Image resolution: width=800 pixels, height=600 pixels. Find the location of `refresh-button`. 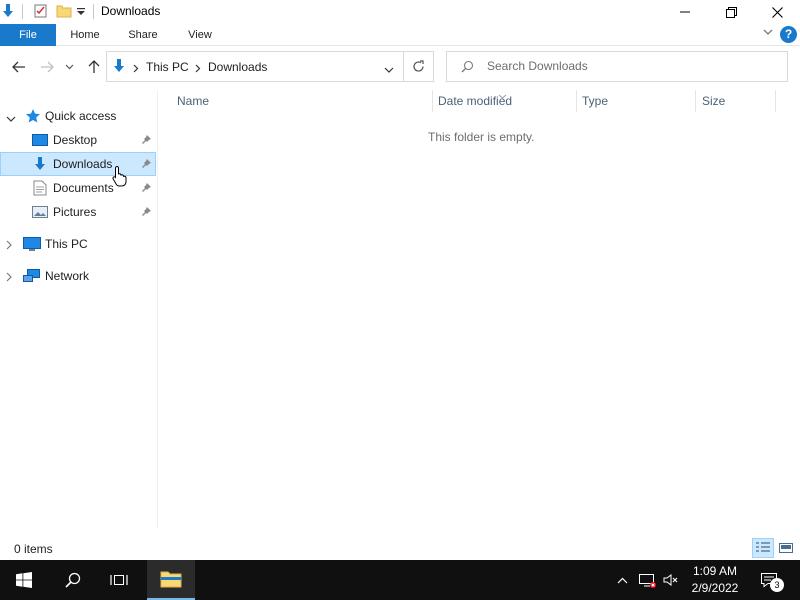

refresh-button is located at coordinates (419, 66).